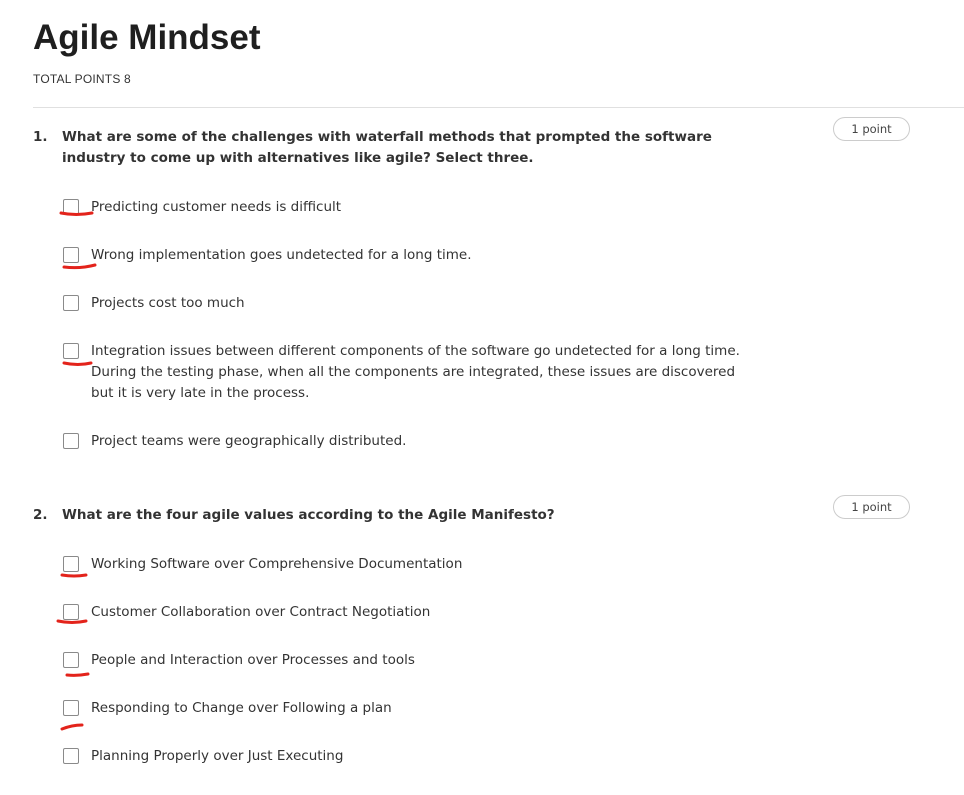 The height and width of the screenshot is (795, 964). Describe the element at coordinates (217, 756) in the screenshot. I see `answer-option-label: Planning Properly over Just Executing` at that location.